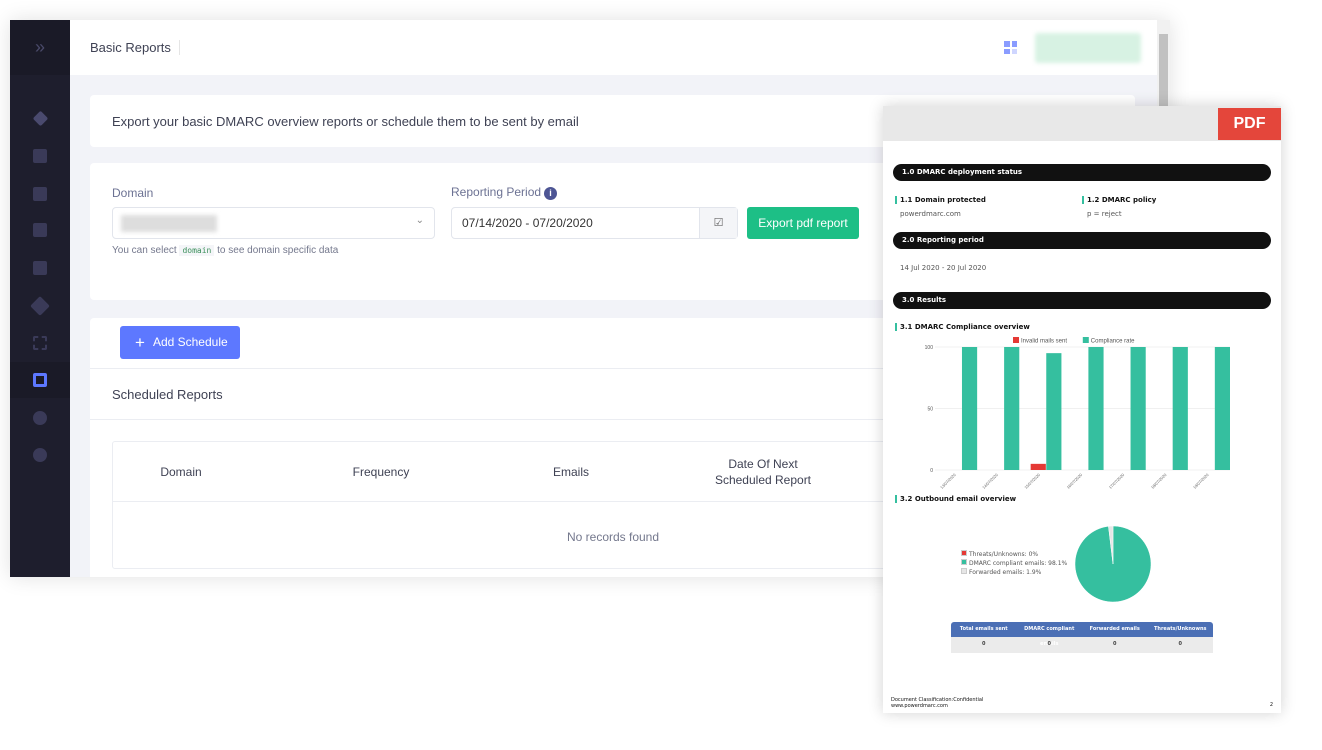 The height and width of the screenshot is (750, 1322). What do you see at coordinates (167, 394) in the screenshot?
I see `scheduled-reports-title: Scheduled Reports` at bounding box center [167, 394].